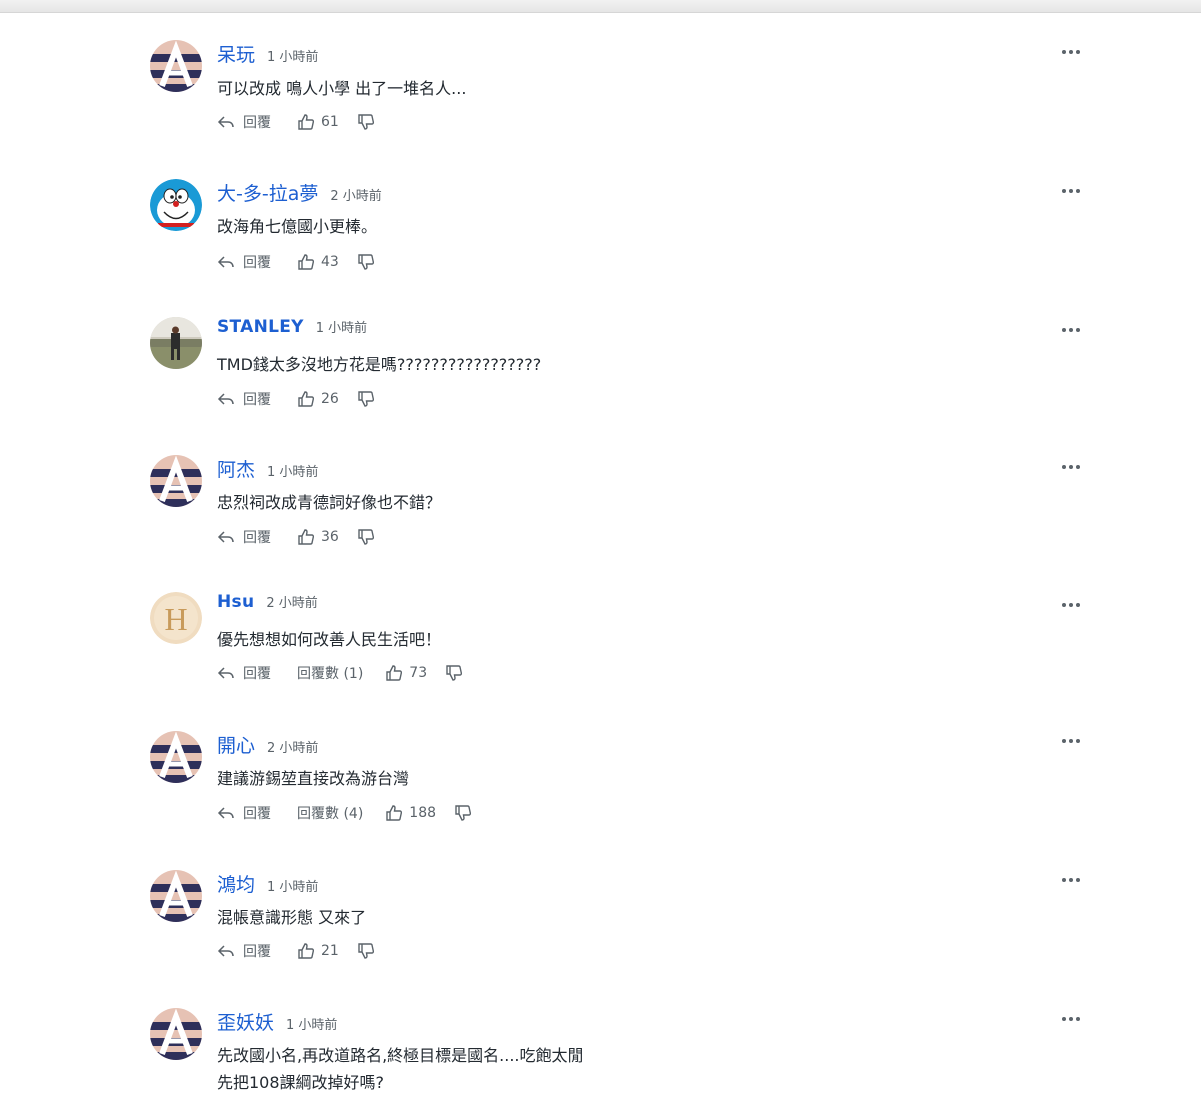 This screenshot has height=1098, width=1201. I want to click on username: 阿杰, so click(236, 468).